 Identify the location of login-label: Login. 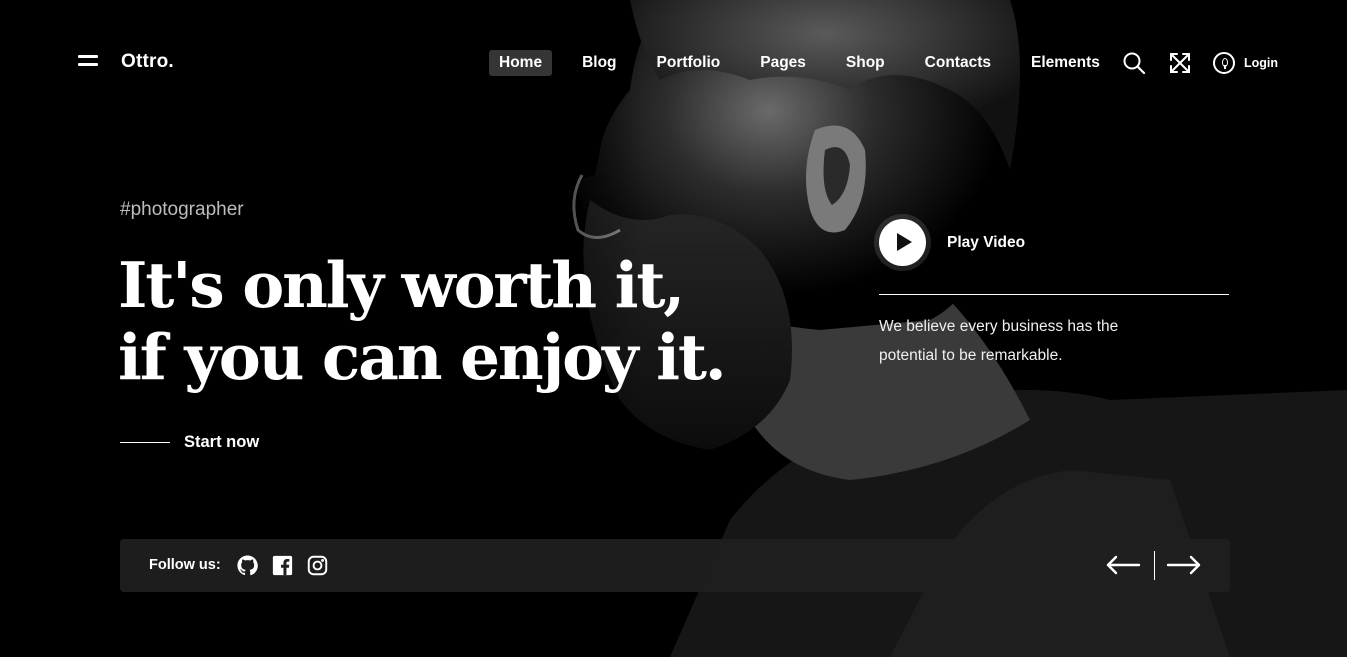
(1261, 63).